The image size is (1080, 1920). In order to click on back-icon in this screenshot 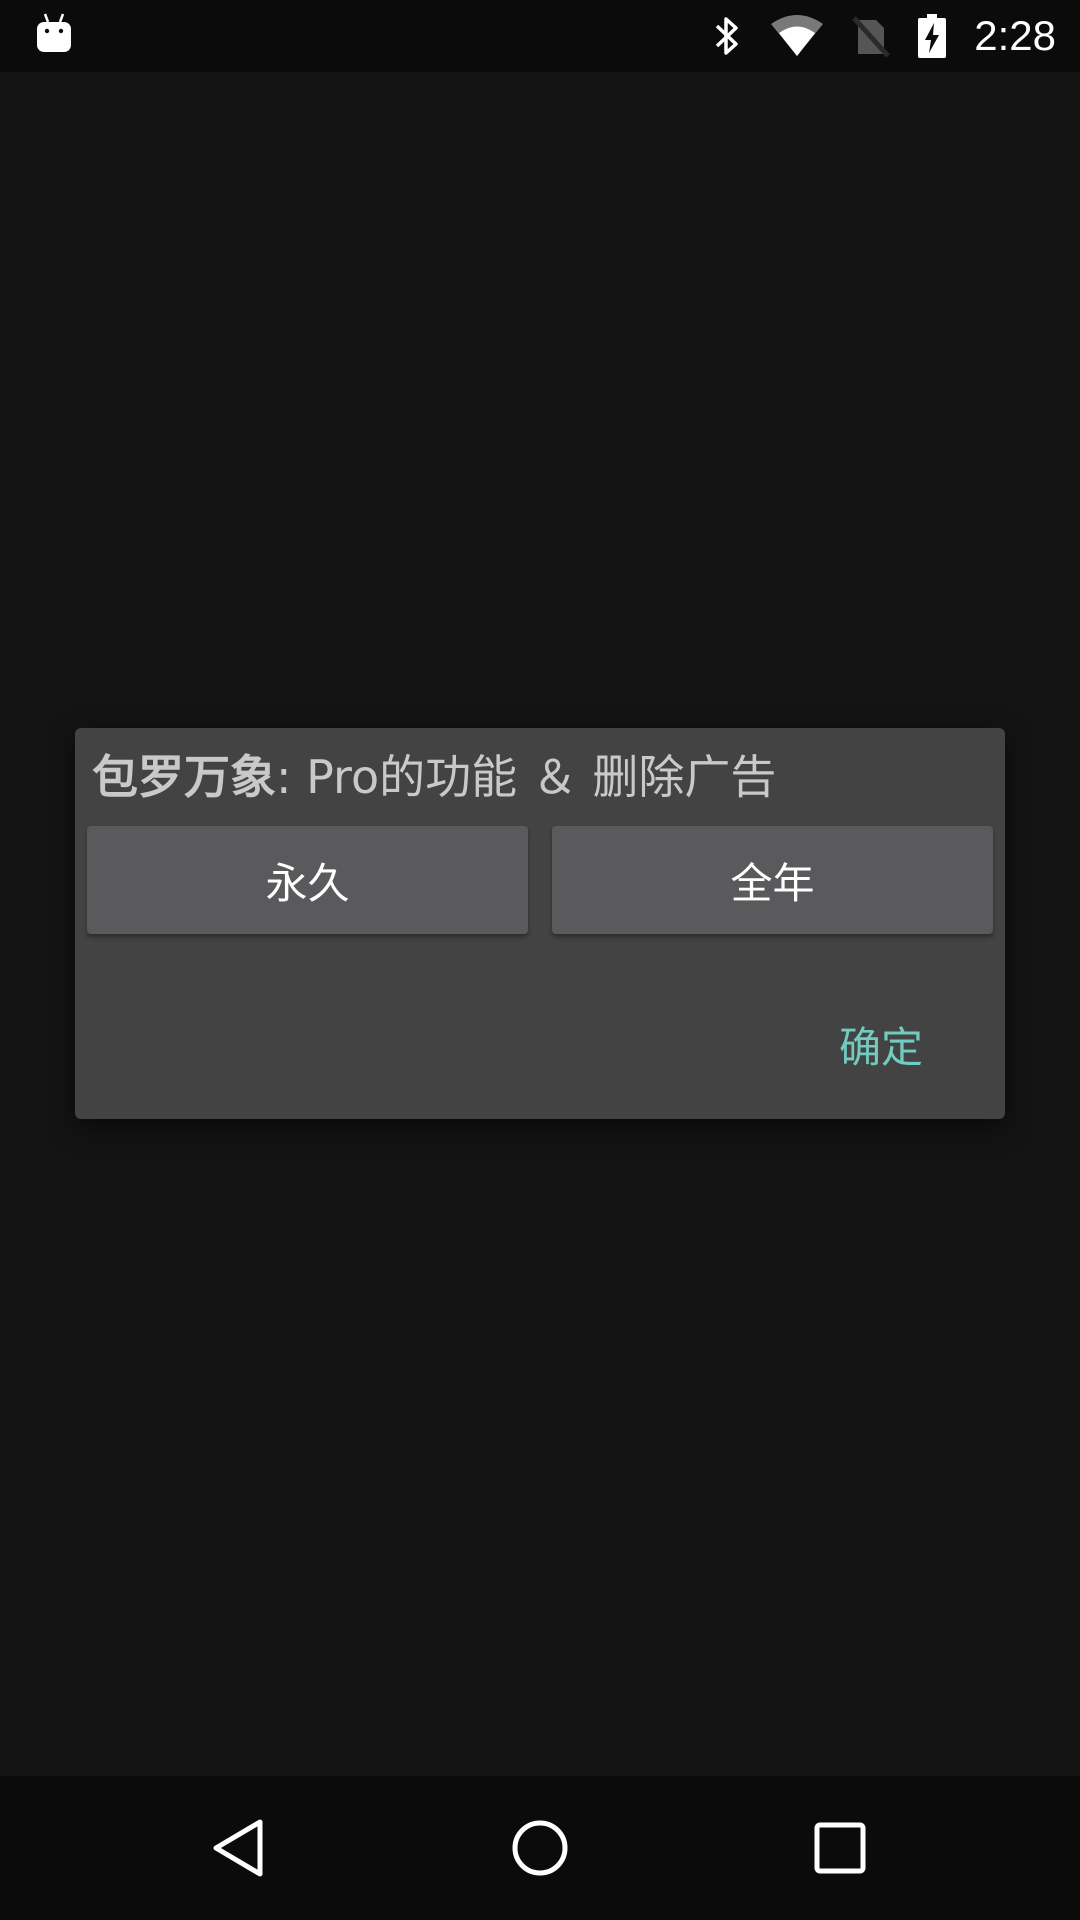, I will do `click(240, 1848)`.